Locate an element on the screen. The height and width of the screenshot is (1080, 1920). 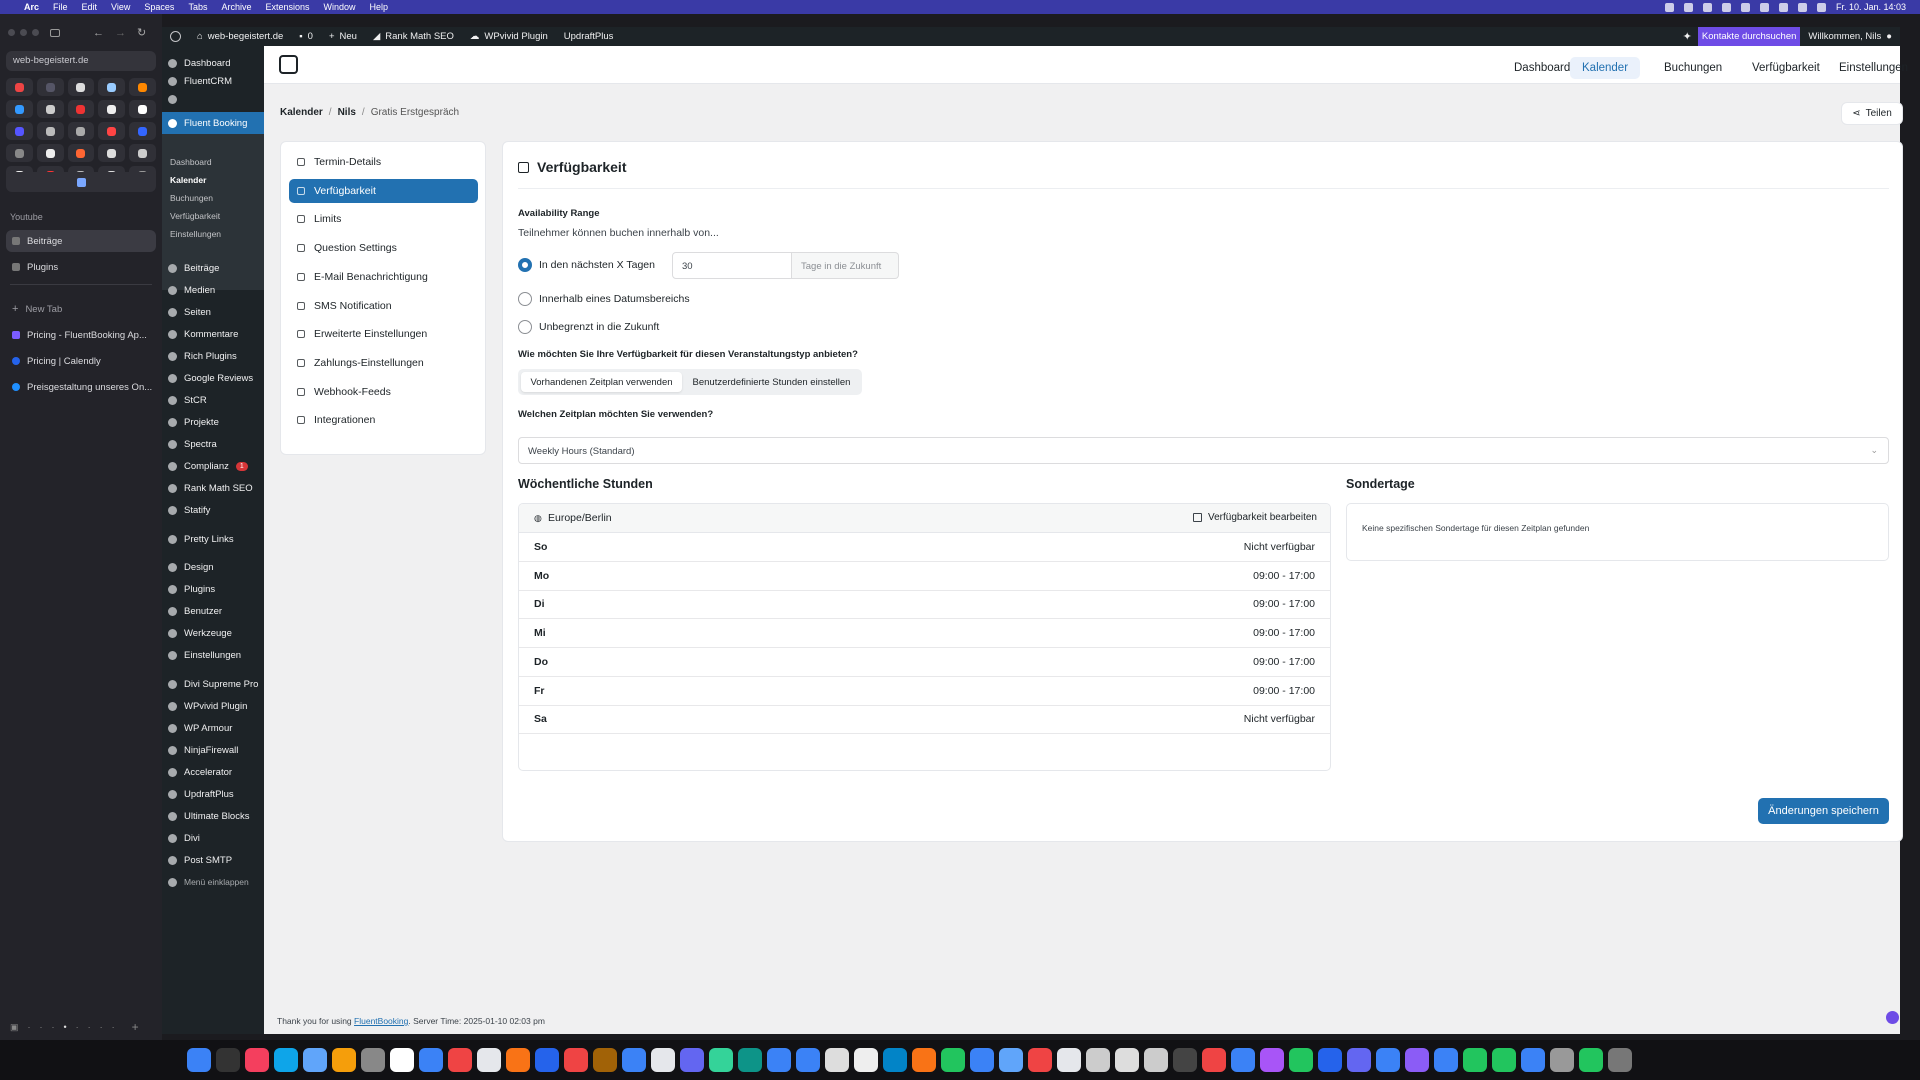
pinned-tab-plugins: Plugins is located at coordinates (81, 267).